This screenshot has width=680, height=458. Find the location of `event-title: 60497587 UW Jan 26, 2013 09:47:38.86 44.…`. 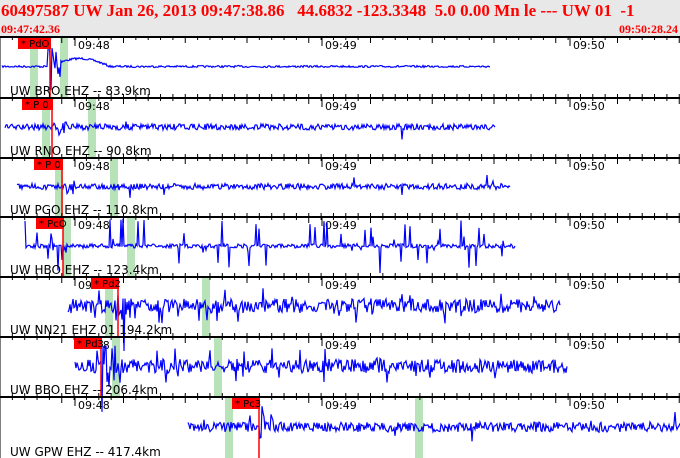

event-title: 60497587 UW Jan 26, 2013 09:47:38.86 44.… is located at coordinates (318, 10).